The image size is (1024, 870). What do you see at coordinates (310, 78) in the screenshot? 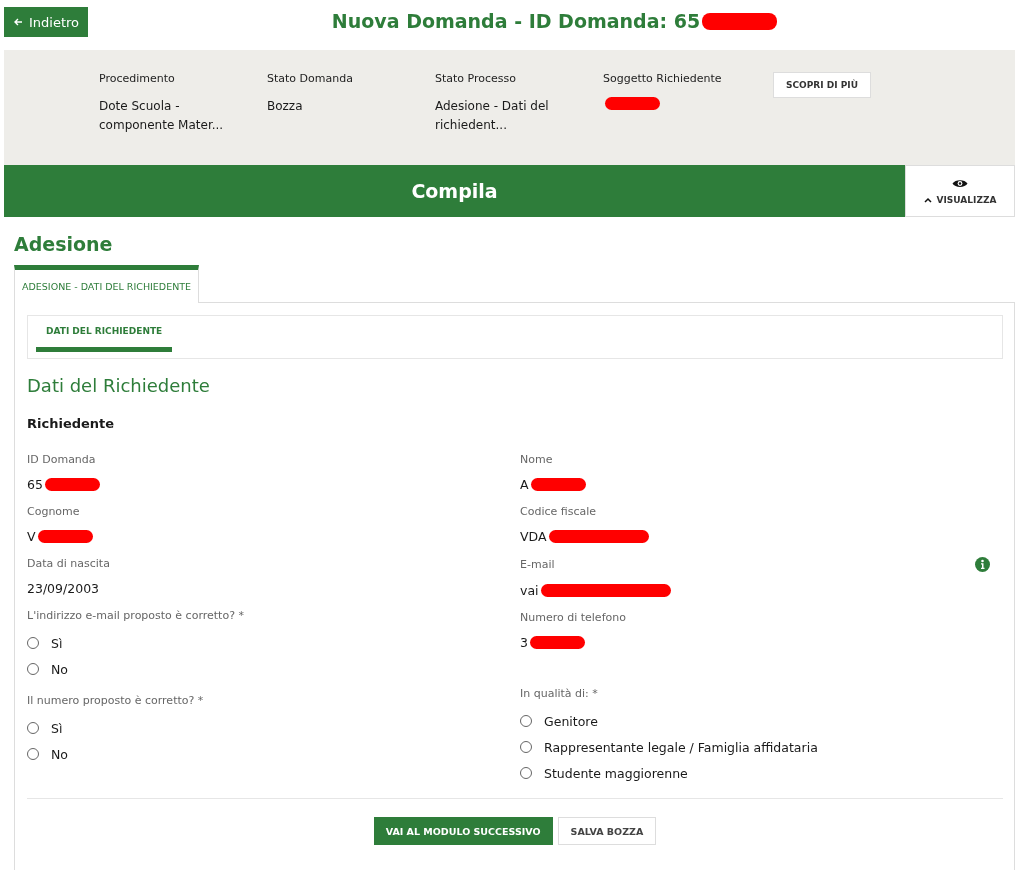
I see `summary-label: Stato Domanda` at bounding box center [310, 78].